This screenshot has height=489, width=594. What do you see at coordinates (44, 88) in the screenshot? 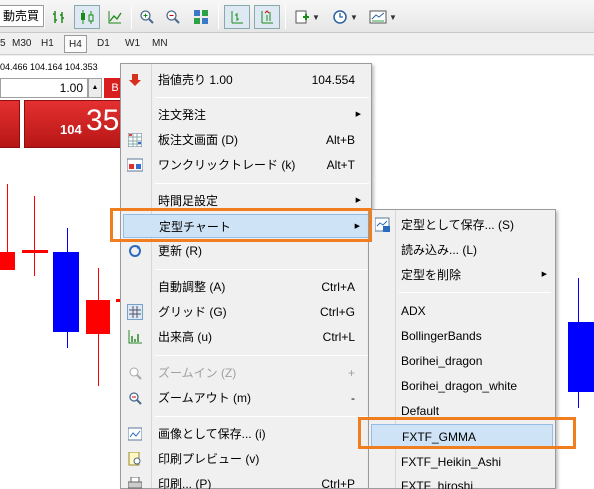
I see `lot-size-input: 1.00` at bounding box center [44, 88].